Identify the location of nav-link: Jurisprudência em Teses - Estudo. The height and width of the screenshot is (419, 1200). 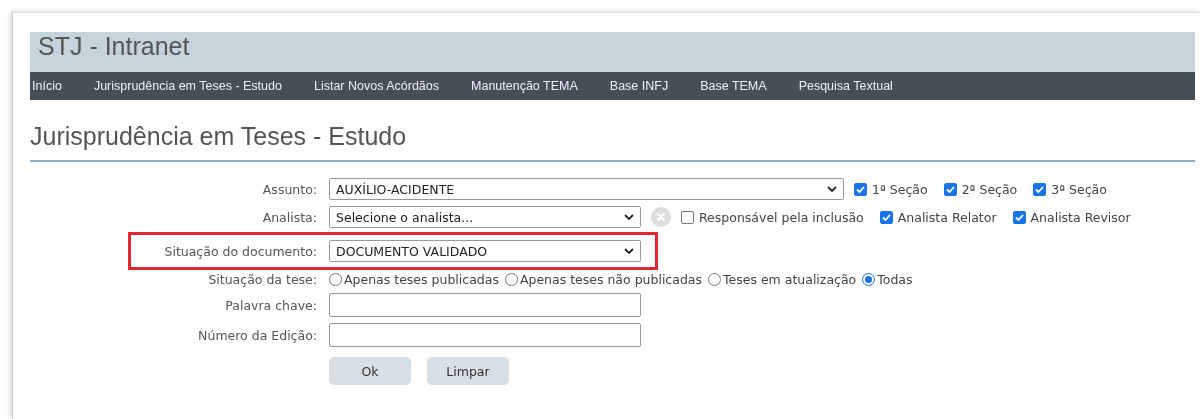
(193, 86).